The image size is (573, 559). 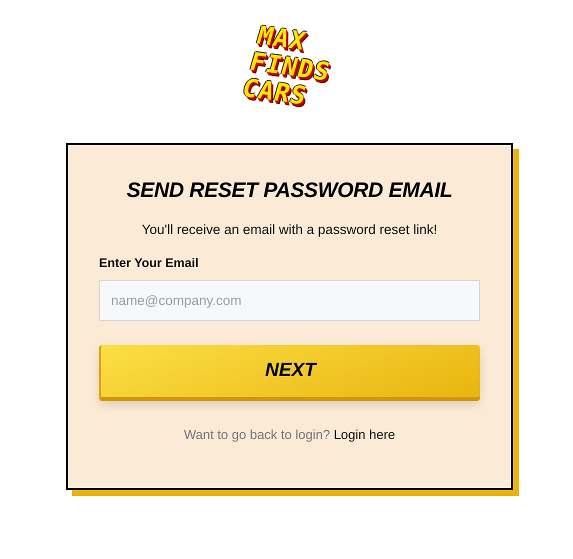 What do you see at coordinates (289, 373) in the screenshot?
I see `next-button: NEXT` at bounding box center [289, 373].